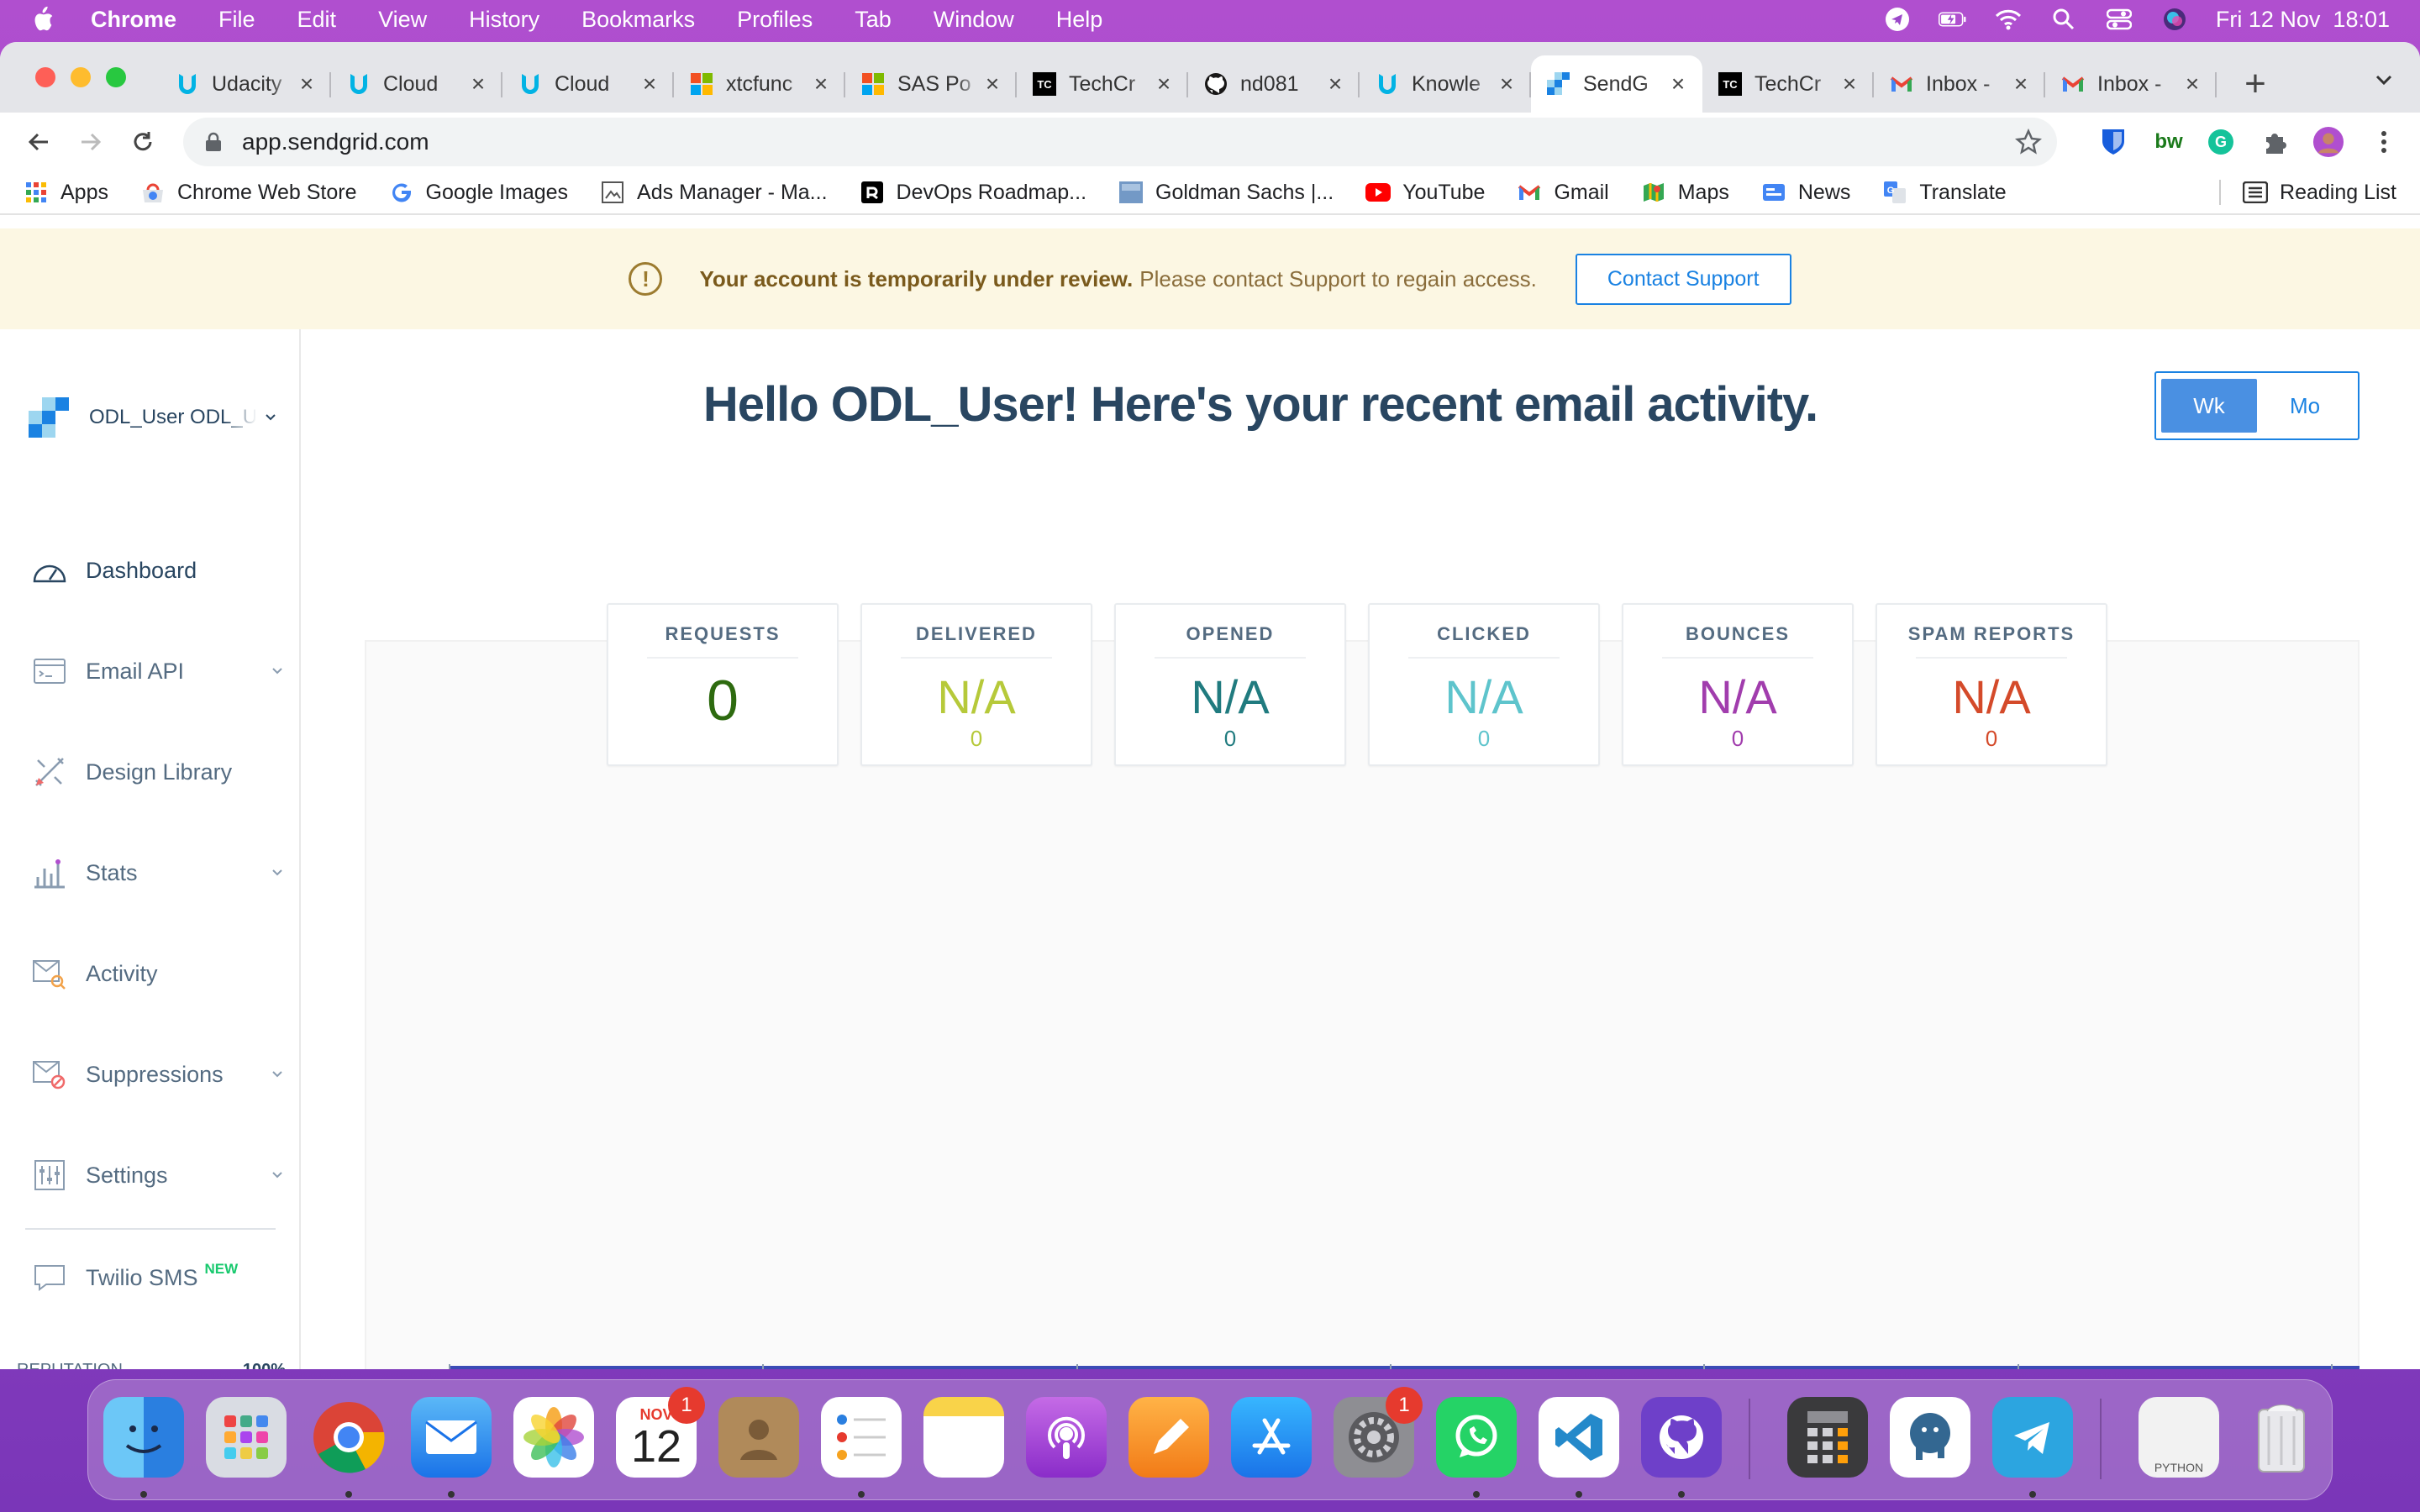  What do you see at coordinates (248, 192) in the screenshot?
I see `bookmark-item: Chrome Web Store` at bounding box center [248, 192].